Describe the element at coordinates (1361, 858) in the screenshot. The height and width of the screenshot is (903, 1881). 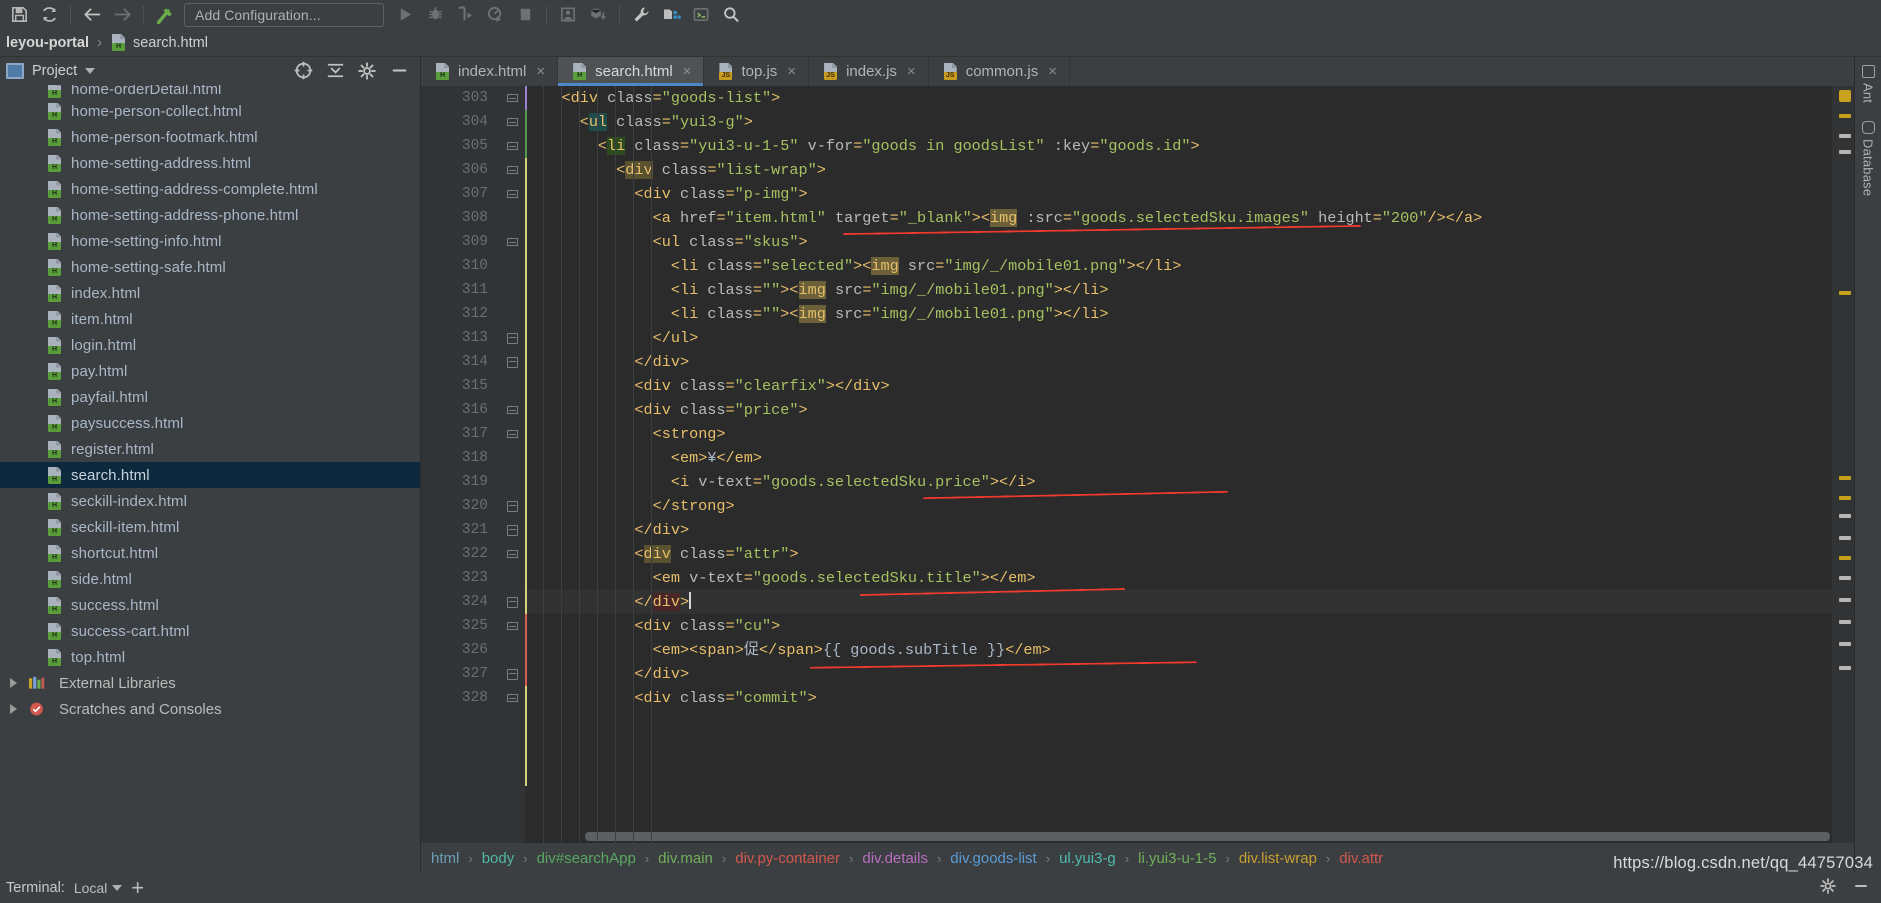
I see `breadcrumb-item: div.attr` at that location.